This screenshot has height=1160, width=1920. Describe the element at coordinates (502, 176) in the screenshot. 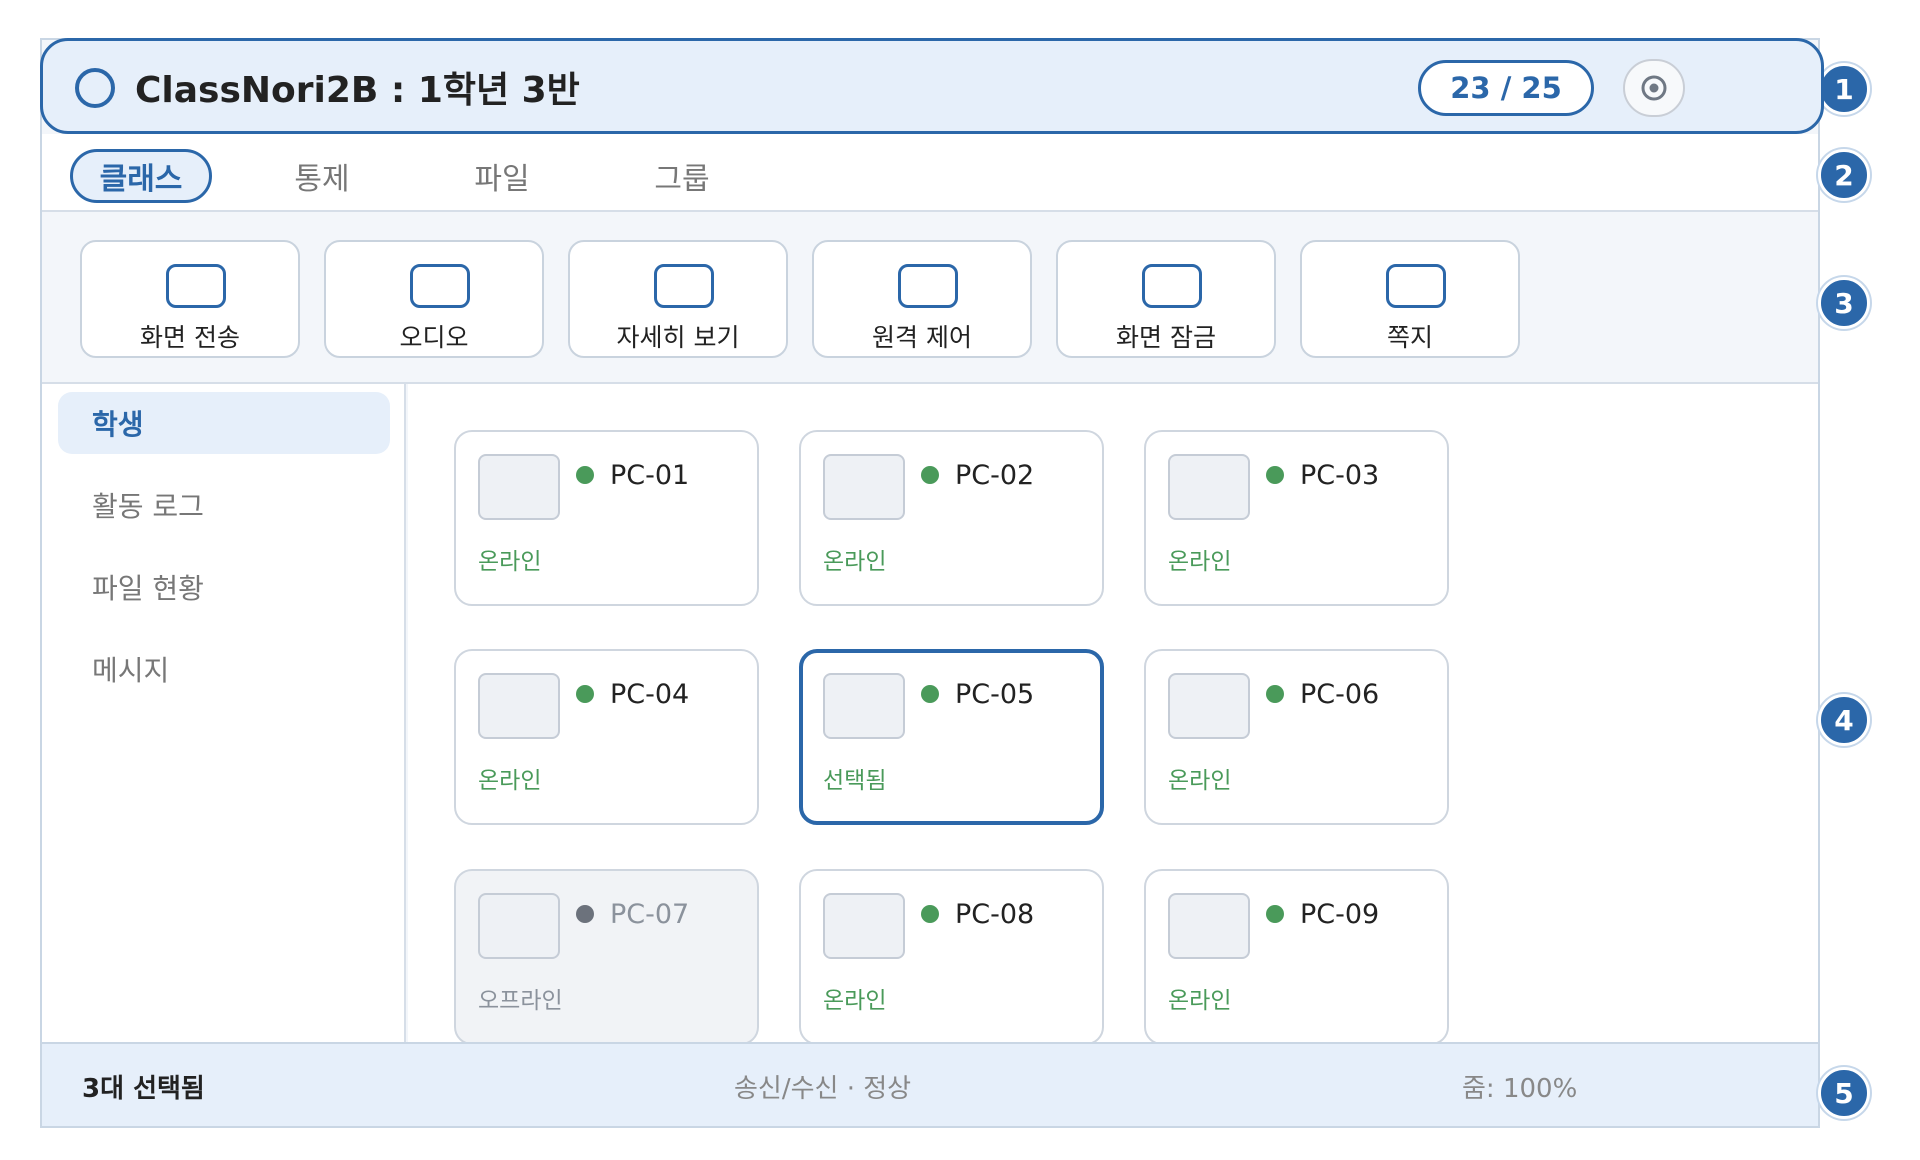

I see `tab-files: 파일` at that location.